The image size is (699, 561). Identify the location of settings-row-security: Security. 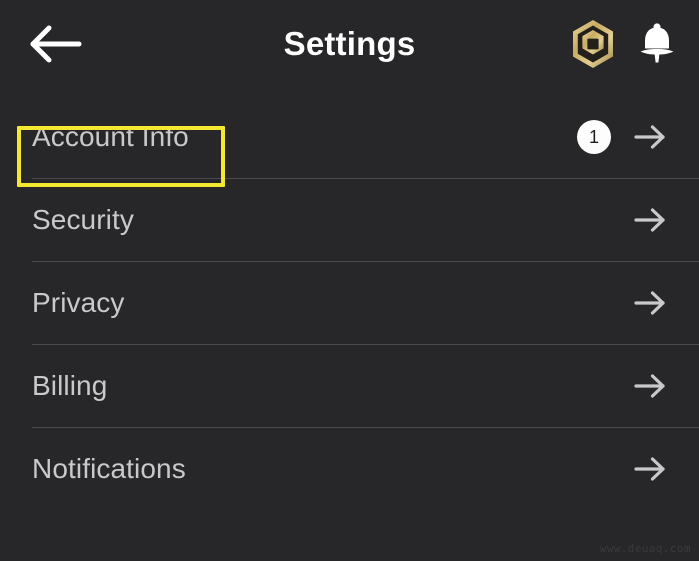
(349, 220).